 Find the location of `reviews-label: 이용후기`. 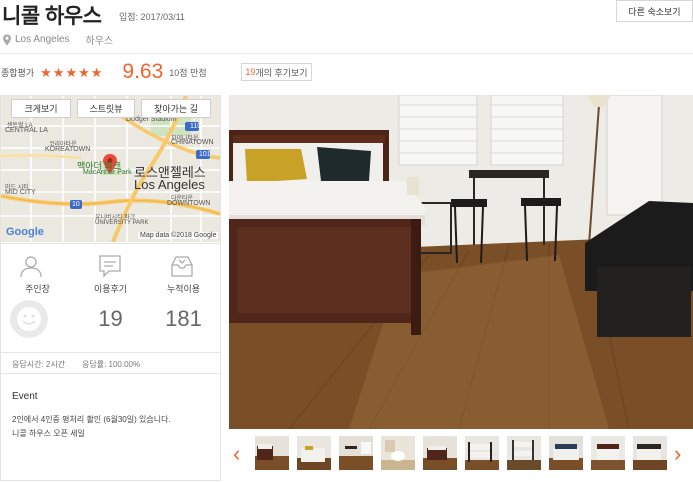

reviews-label: 이용후기 is located at coordinates (110, 289).